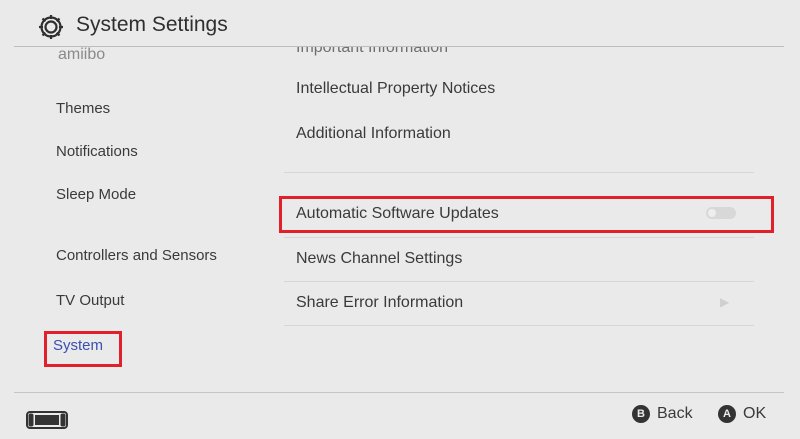  What do you see at coordinates (526, 214) in the screenshot?
I see `highlight-box-auto-updates` at bounding box center [526, 214].